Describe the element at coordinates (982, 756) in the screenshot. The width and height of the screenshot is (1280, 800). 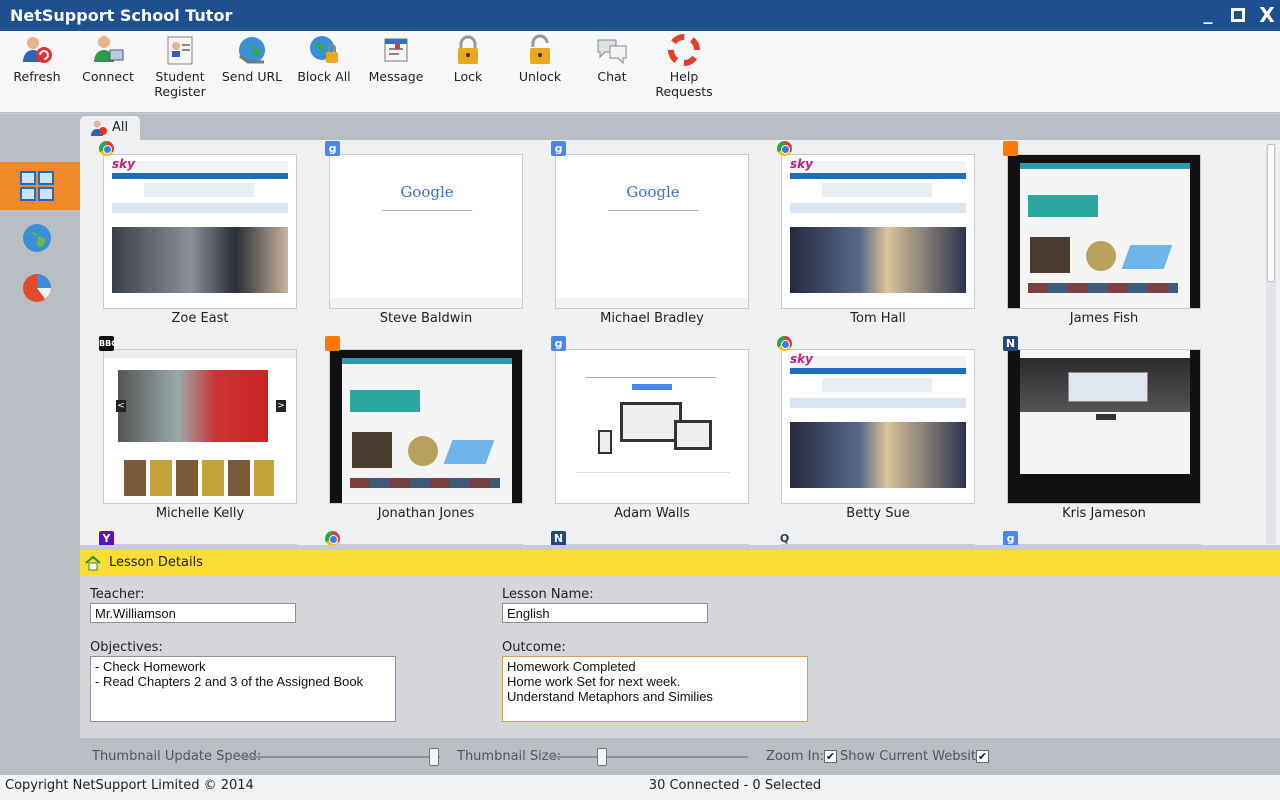
I see `show-website-checkbox: ✔` at that location.